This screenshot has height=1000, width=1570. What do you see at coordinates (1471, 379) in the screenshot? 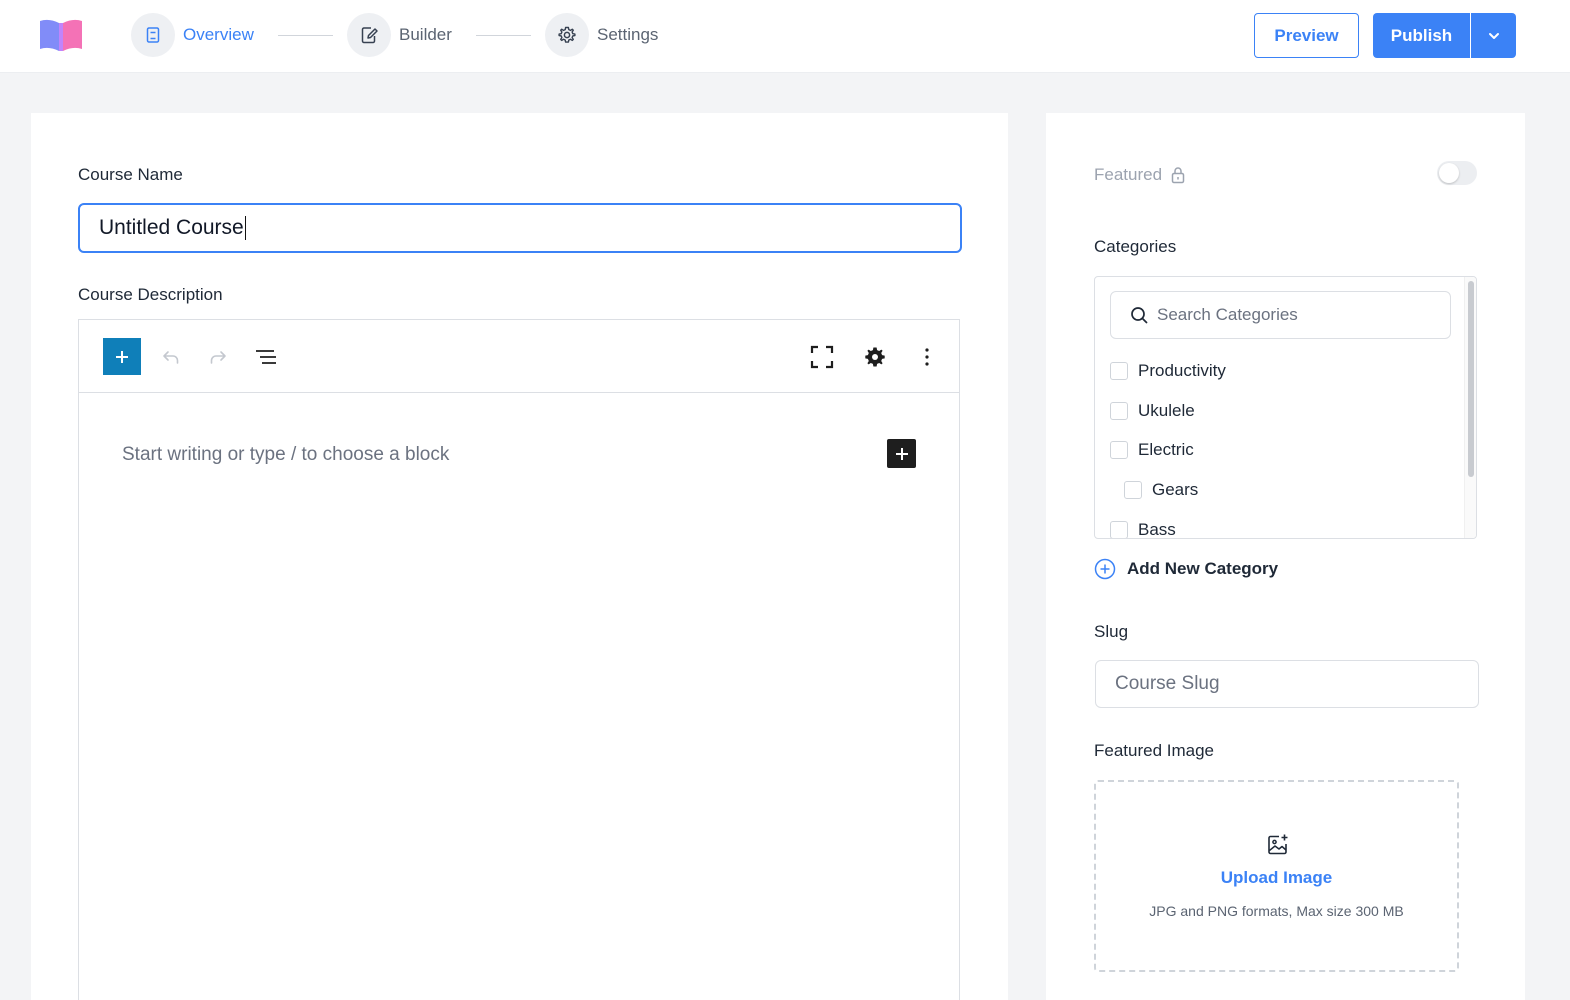
I see `categories-scroll-thumb` at bounding box center [1471, 379].